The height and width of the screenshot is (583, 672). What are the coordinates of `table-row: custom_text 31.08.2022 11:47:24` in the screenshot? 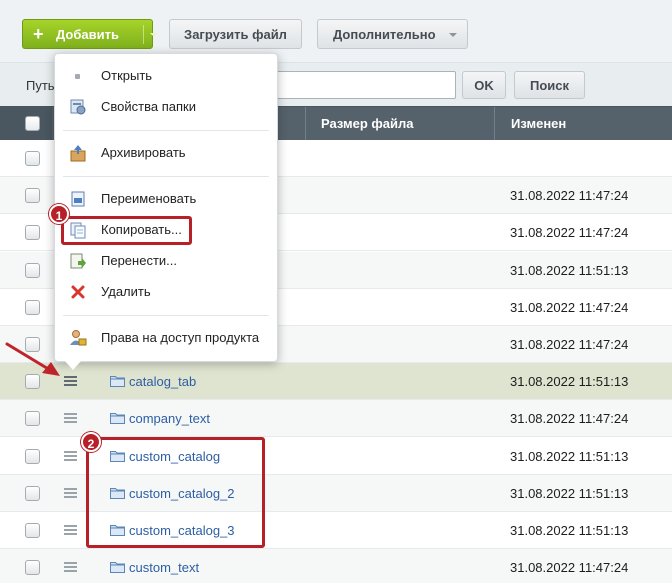 It's located at (336, 566).